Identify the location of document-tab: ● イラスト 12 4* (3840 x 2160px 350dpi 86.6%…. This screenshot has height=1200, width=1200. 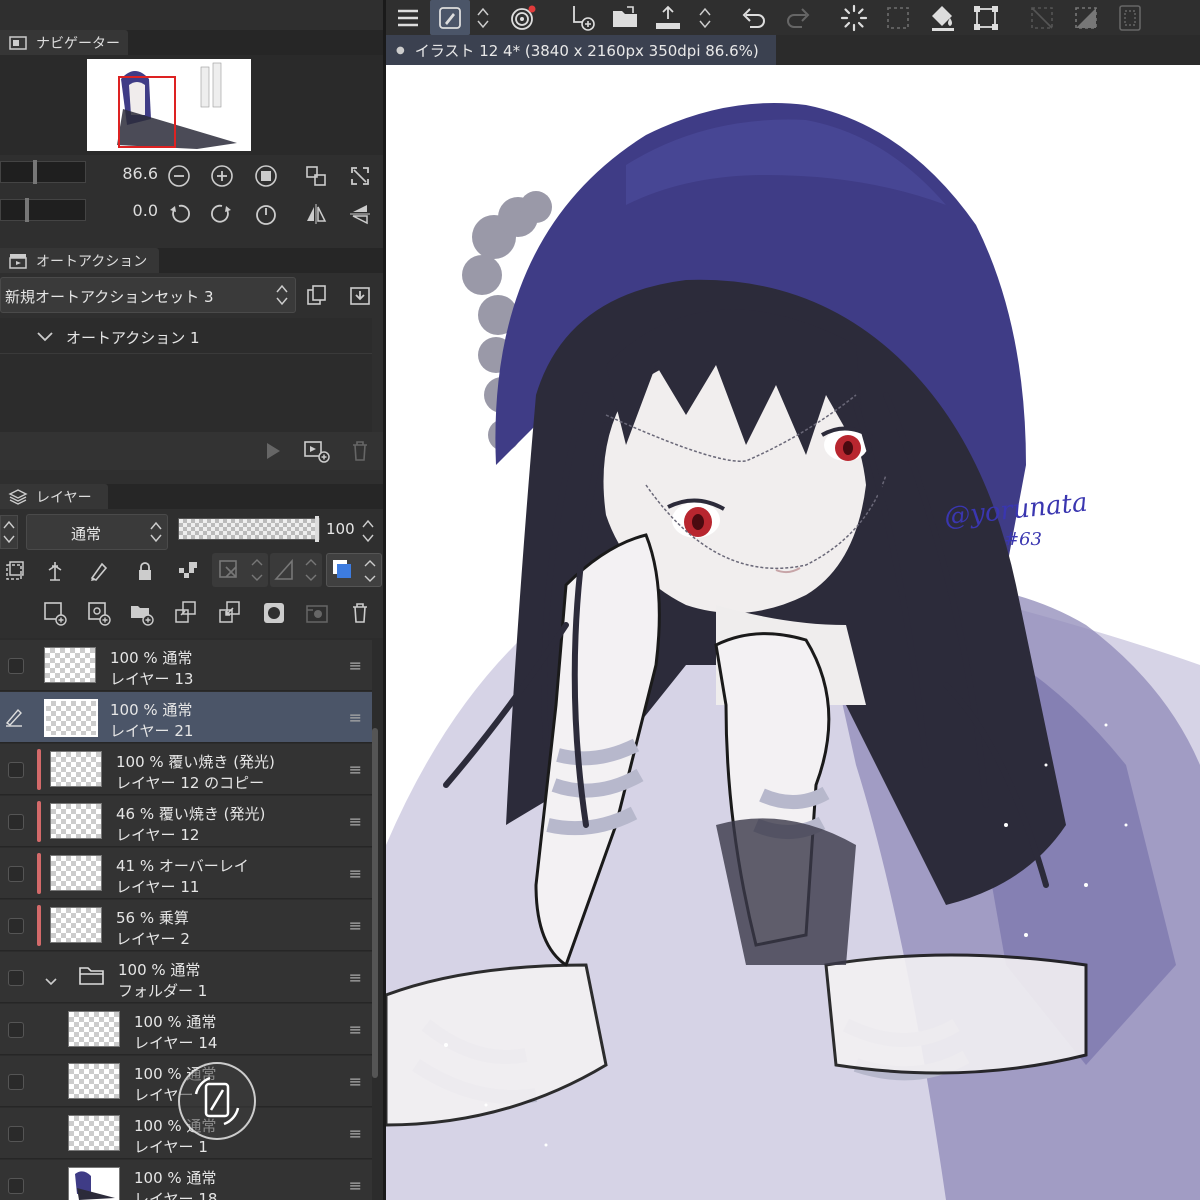
(581, 50).